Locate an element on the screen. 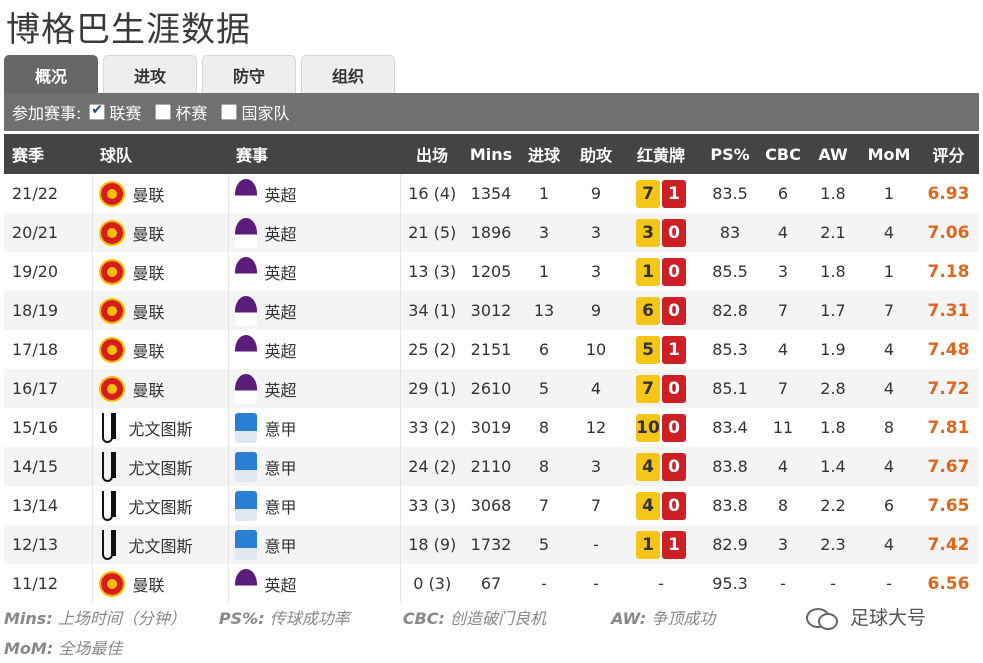  cards-cell: 4 0 is located at coordinates (661, 505).